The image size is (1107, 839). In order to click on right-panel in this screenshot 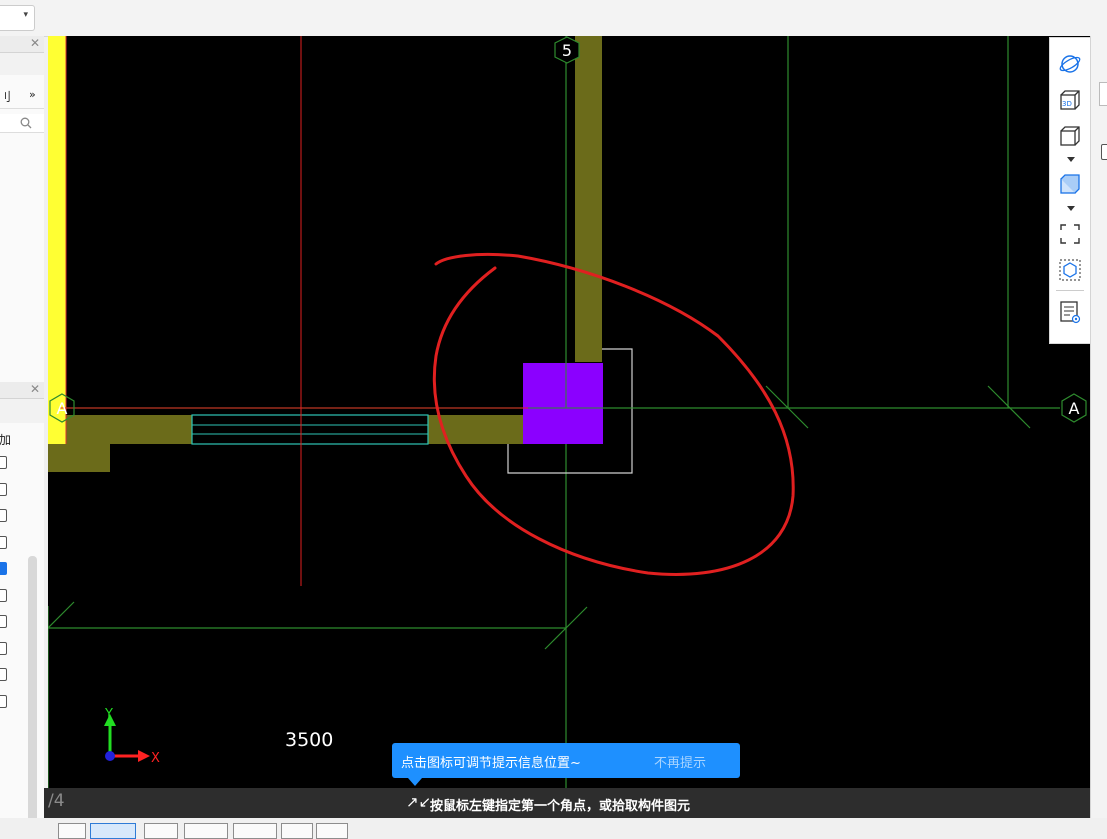, I will do `click(1098, 435)`.